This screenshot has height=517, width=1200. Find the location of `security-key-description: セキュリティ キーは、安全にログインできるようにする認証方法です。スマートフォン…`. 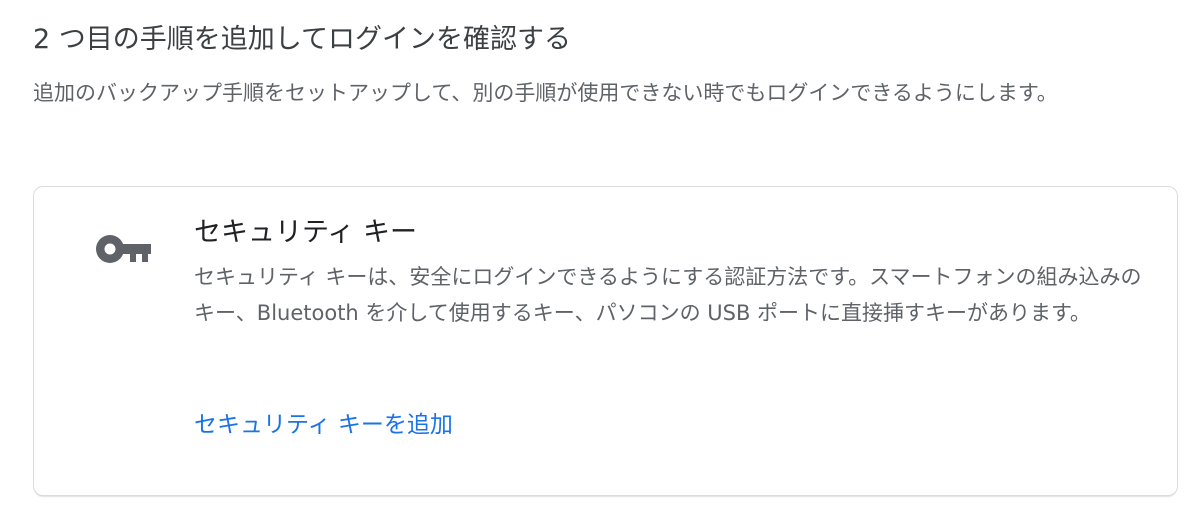

security-key-description: セキュリティ キーは、安全にログインできるようにする認証方法です。スマートフォン… is located at coordinates (668, 295).